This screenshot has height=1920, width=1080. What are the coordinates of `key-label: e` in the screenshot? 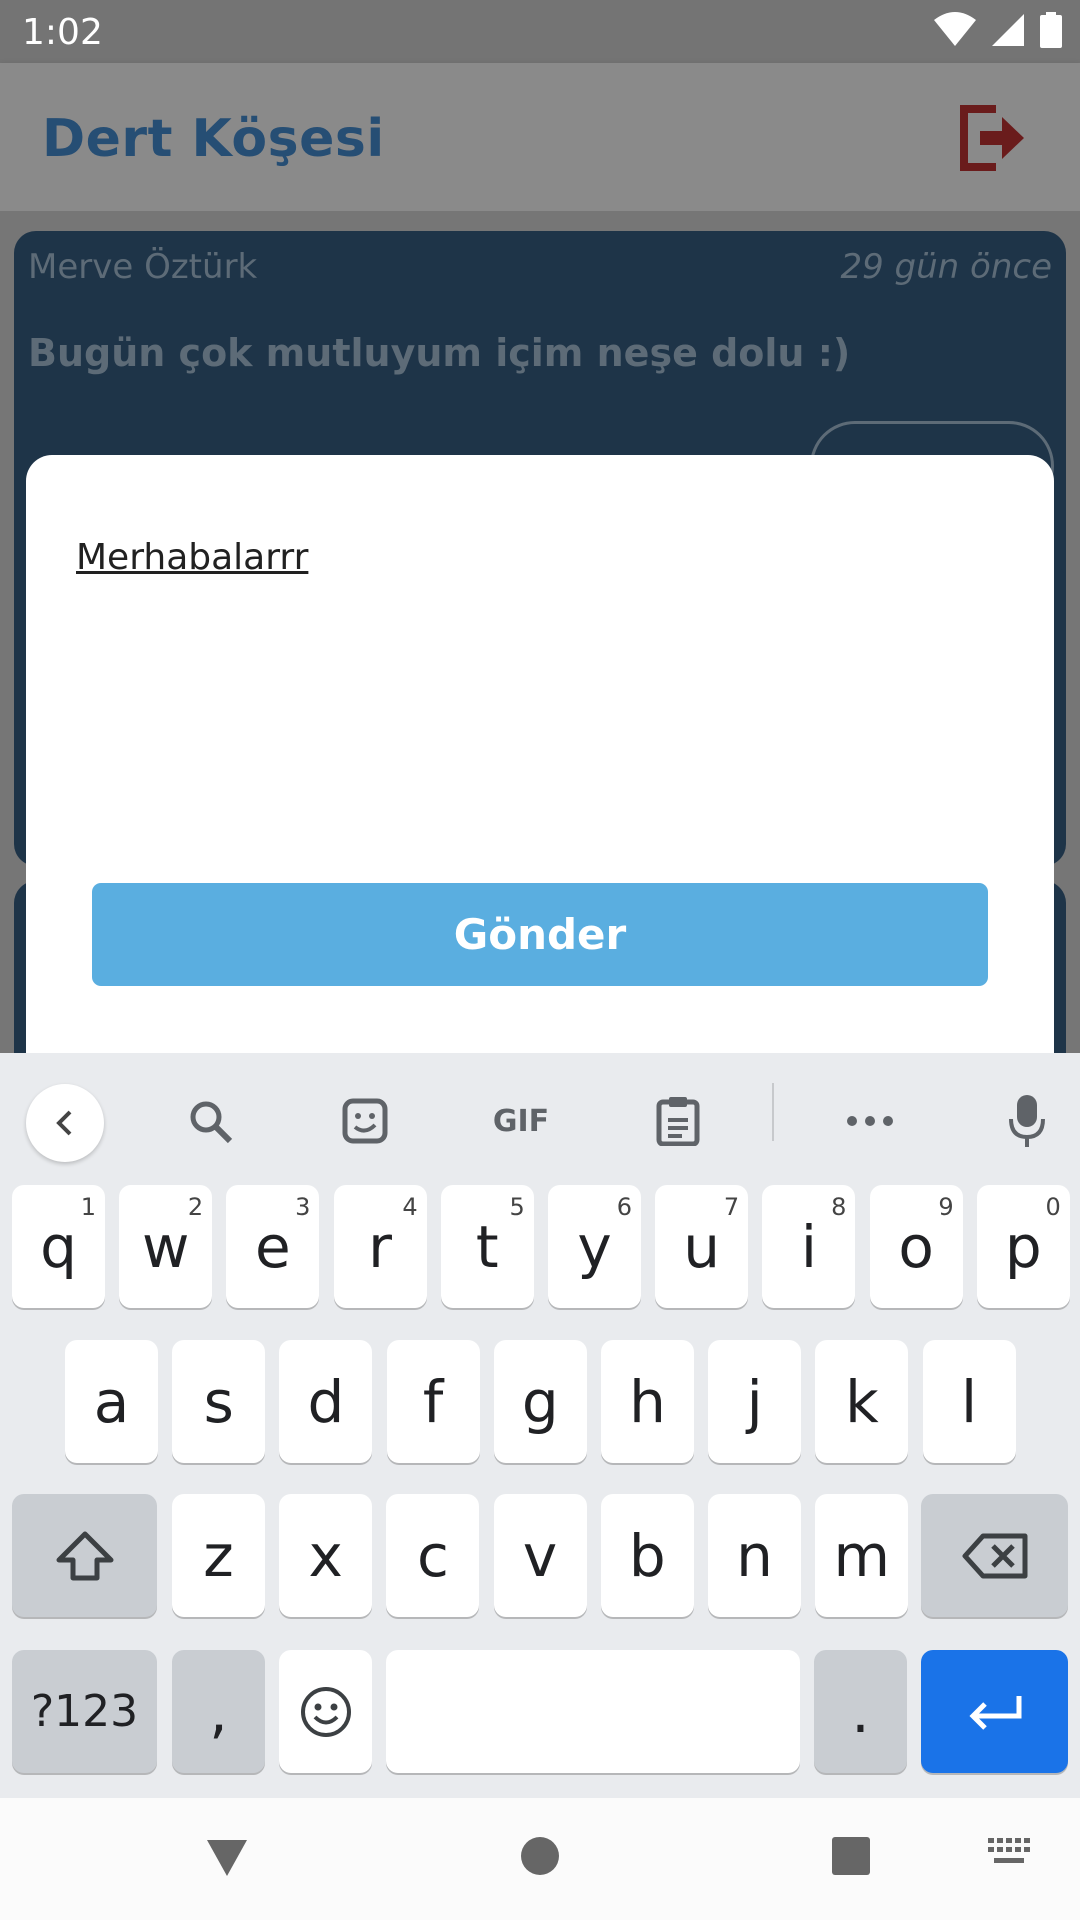 It's located at (273, 1246).